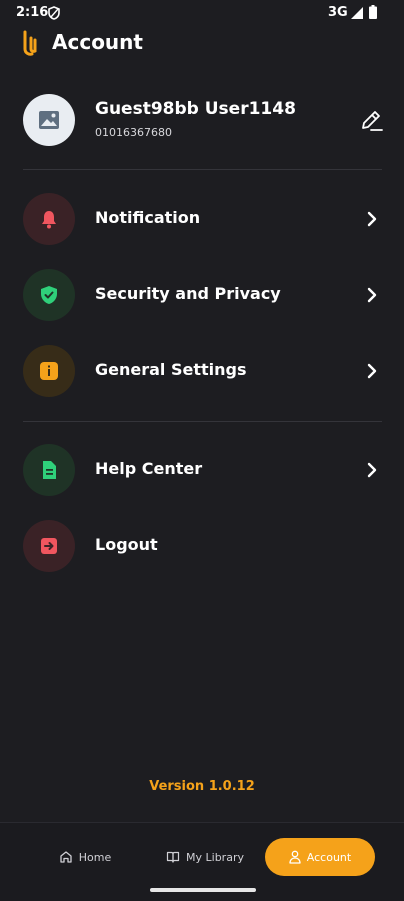 This screenshot has width=404, height=901. Describe the element at coordinates (202, 13) in the screenshot. I see `status-bar: 2:16 3G` at that location.